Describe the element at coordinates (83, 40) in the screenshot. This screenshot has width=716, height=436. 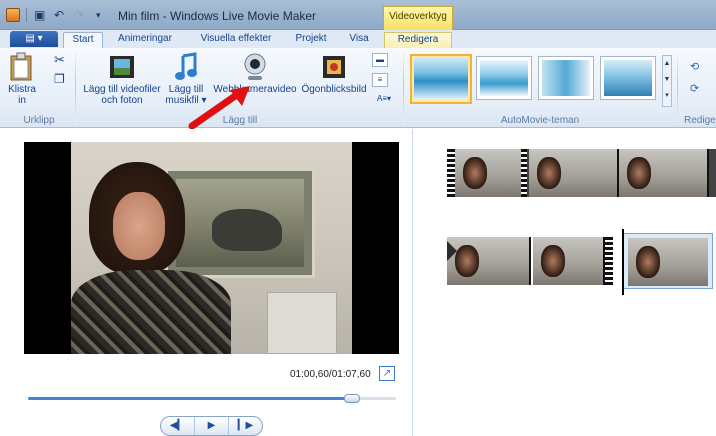
I see `tab-start: Start` at that location.